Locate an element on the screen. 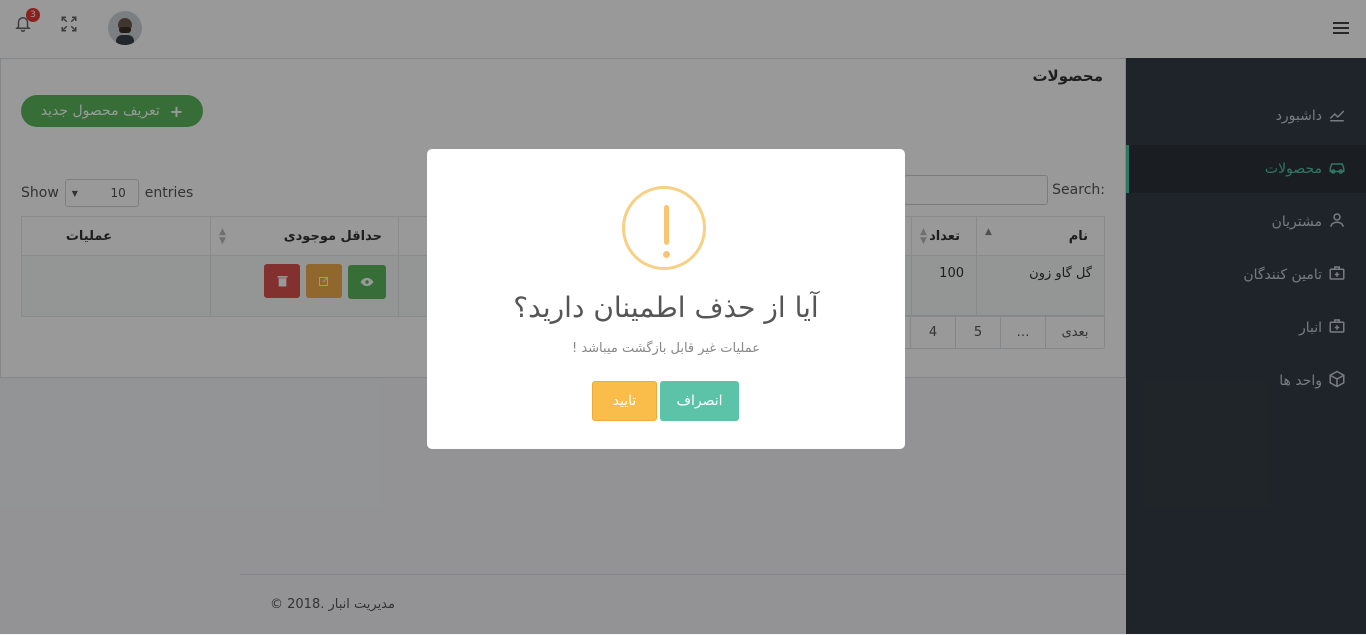 The image size is (1366, 635). confirm-button: تایید is located at coordinates (624, 401).